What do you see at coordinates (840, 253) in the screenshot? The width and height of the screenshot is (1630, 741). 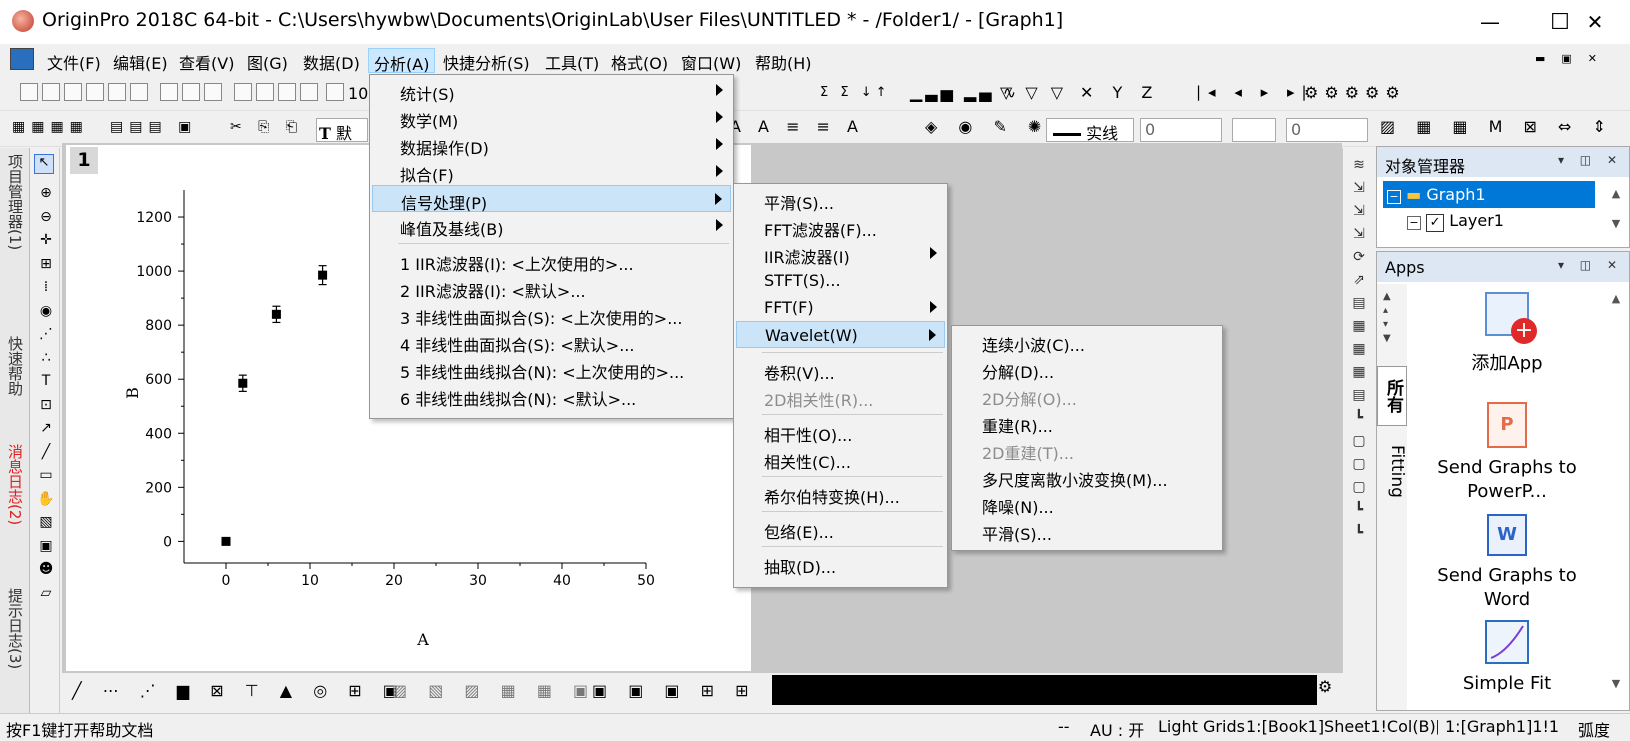 I see `menu-iir-filter: IIR滤波器(I)` at bounding box center [840, 253].